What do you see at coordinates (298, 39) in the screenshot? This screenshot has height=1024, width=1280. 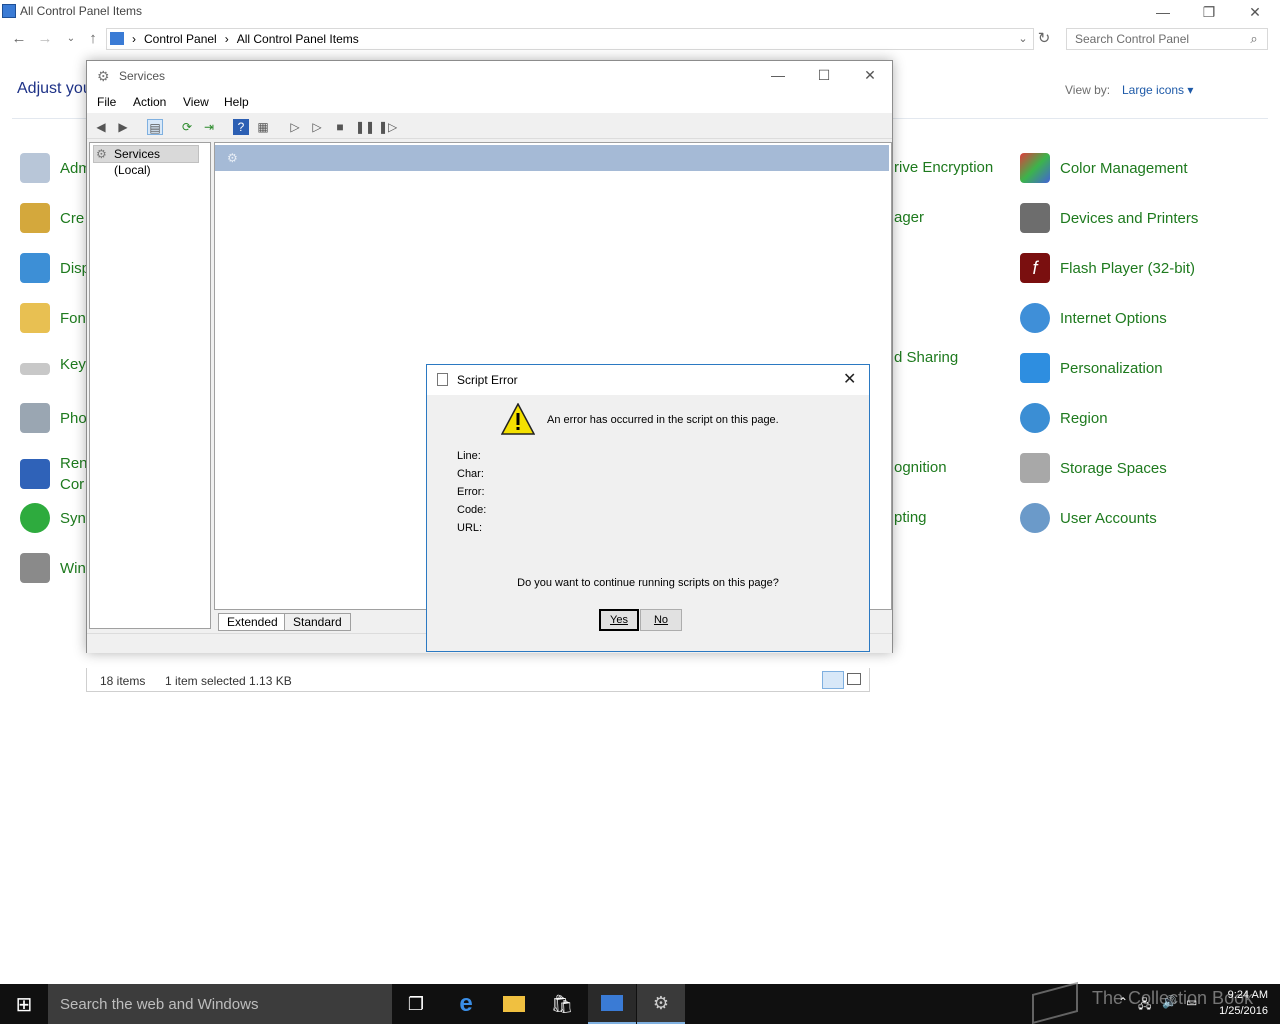 I see `breadcrumb-all-items: All Control Panel Items` at bounding box center [298, 39].